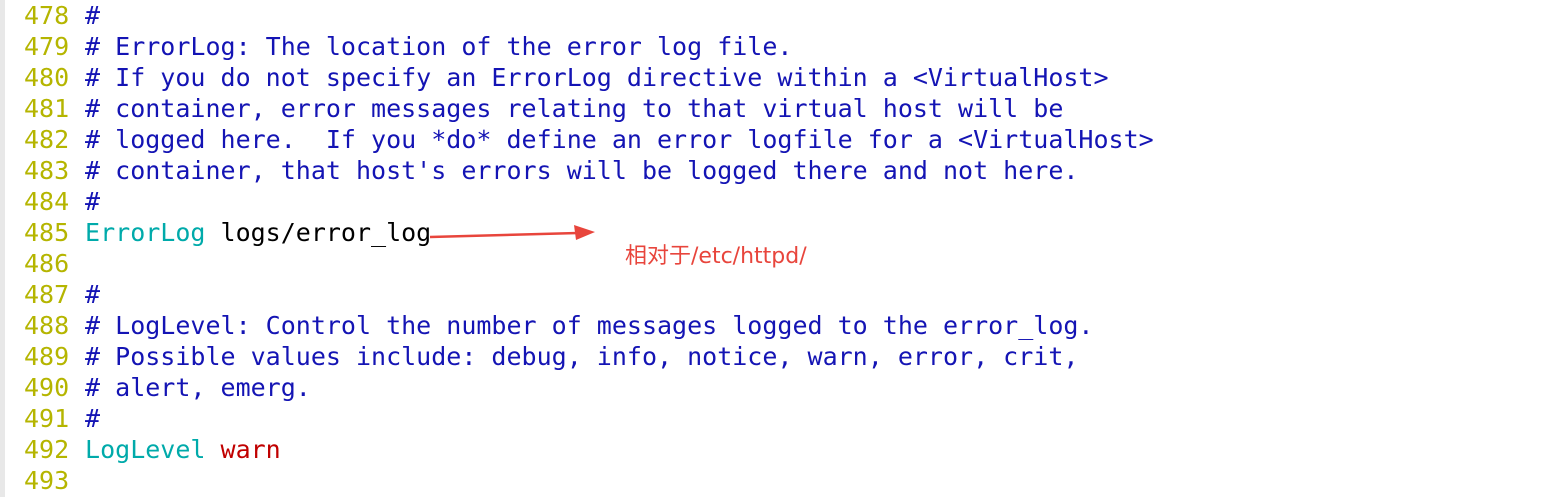 The image size is (1541, 497). I want to click on code-line: 486, so click(589, 263).